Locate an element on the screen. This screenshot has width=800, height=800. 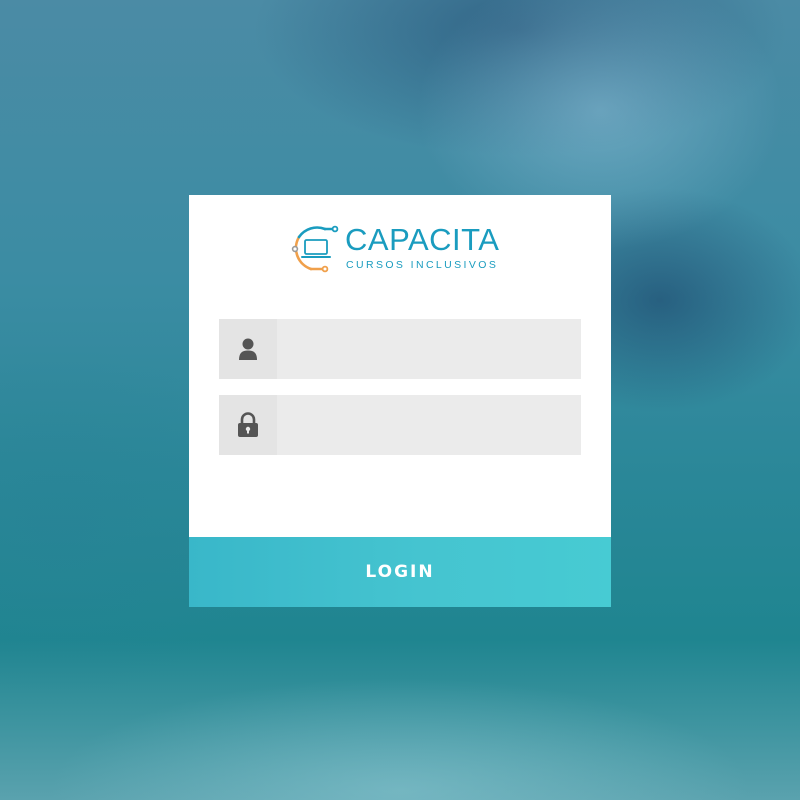
brand-logo: CAPACITA CURSOS INCLUSIVOS is located at coordinates (404, 249).